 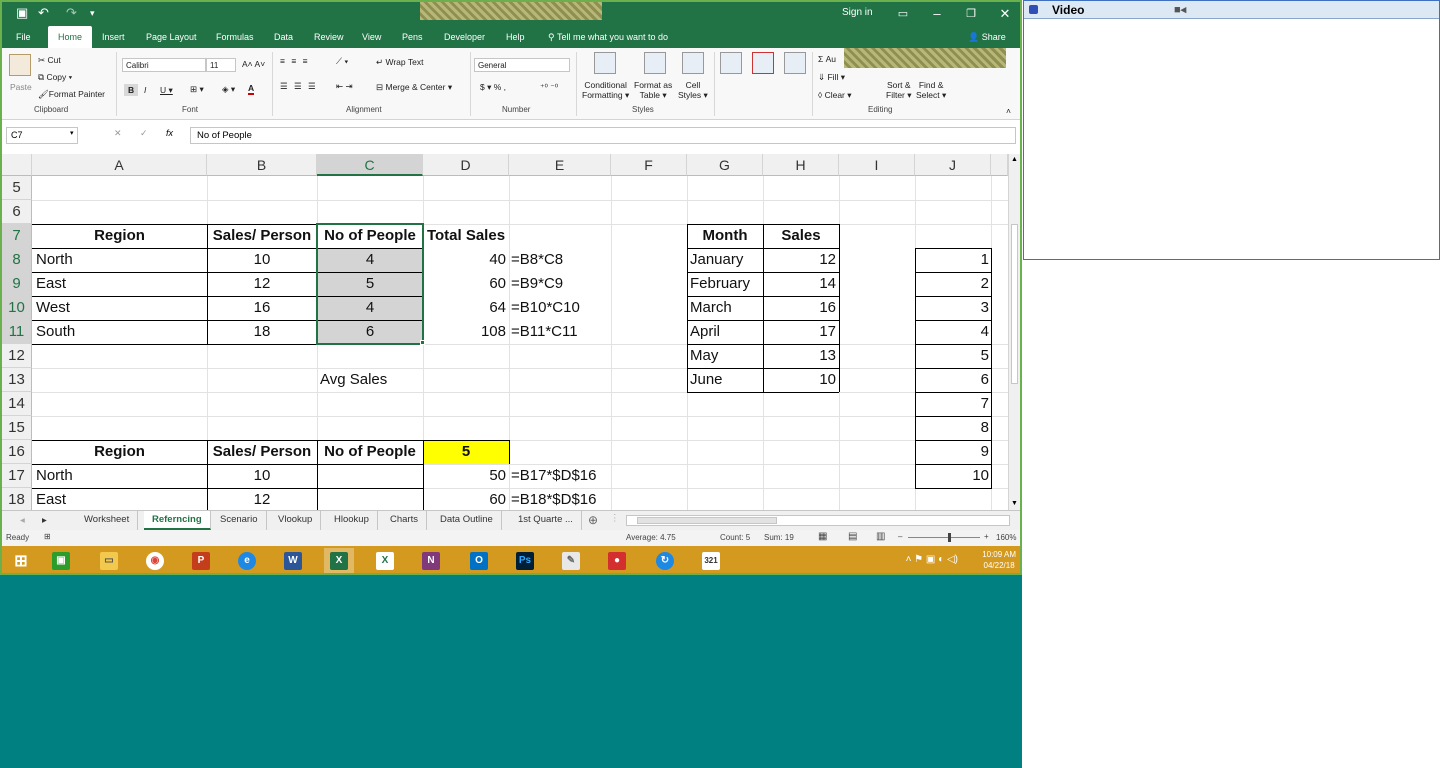 I want to click on indent-icons: ⇤ ⇥, so click(x=344, y=86).